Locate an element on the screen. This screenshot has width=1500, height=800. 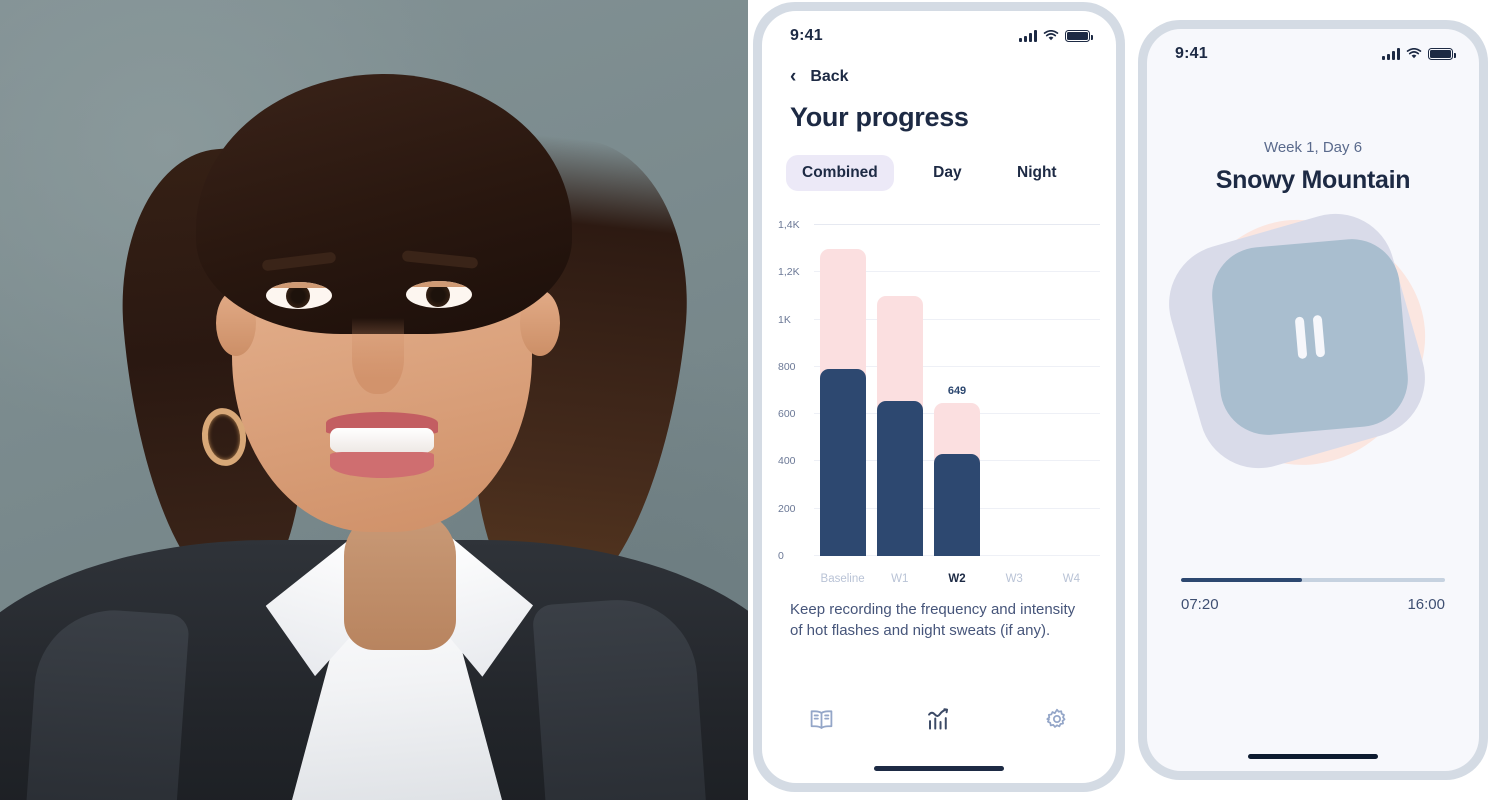
tab-night: Night is located at coordinates (1037, 173).